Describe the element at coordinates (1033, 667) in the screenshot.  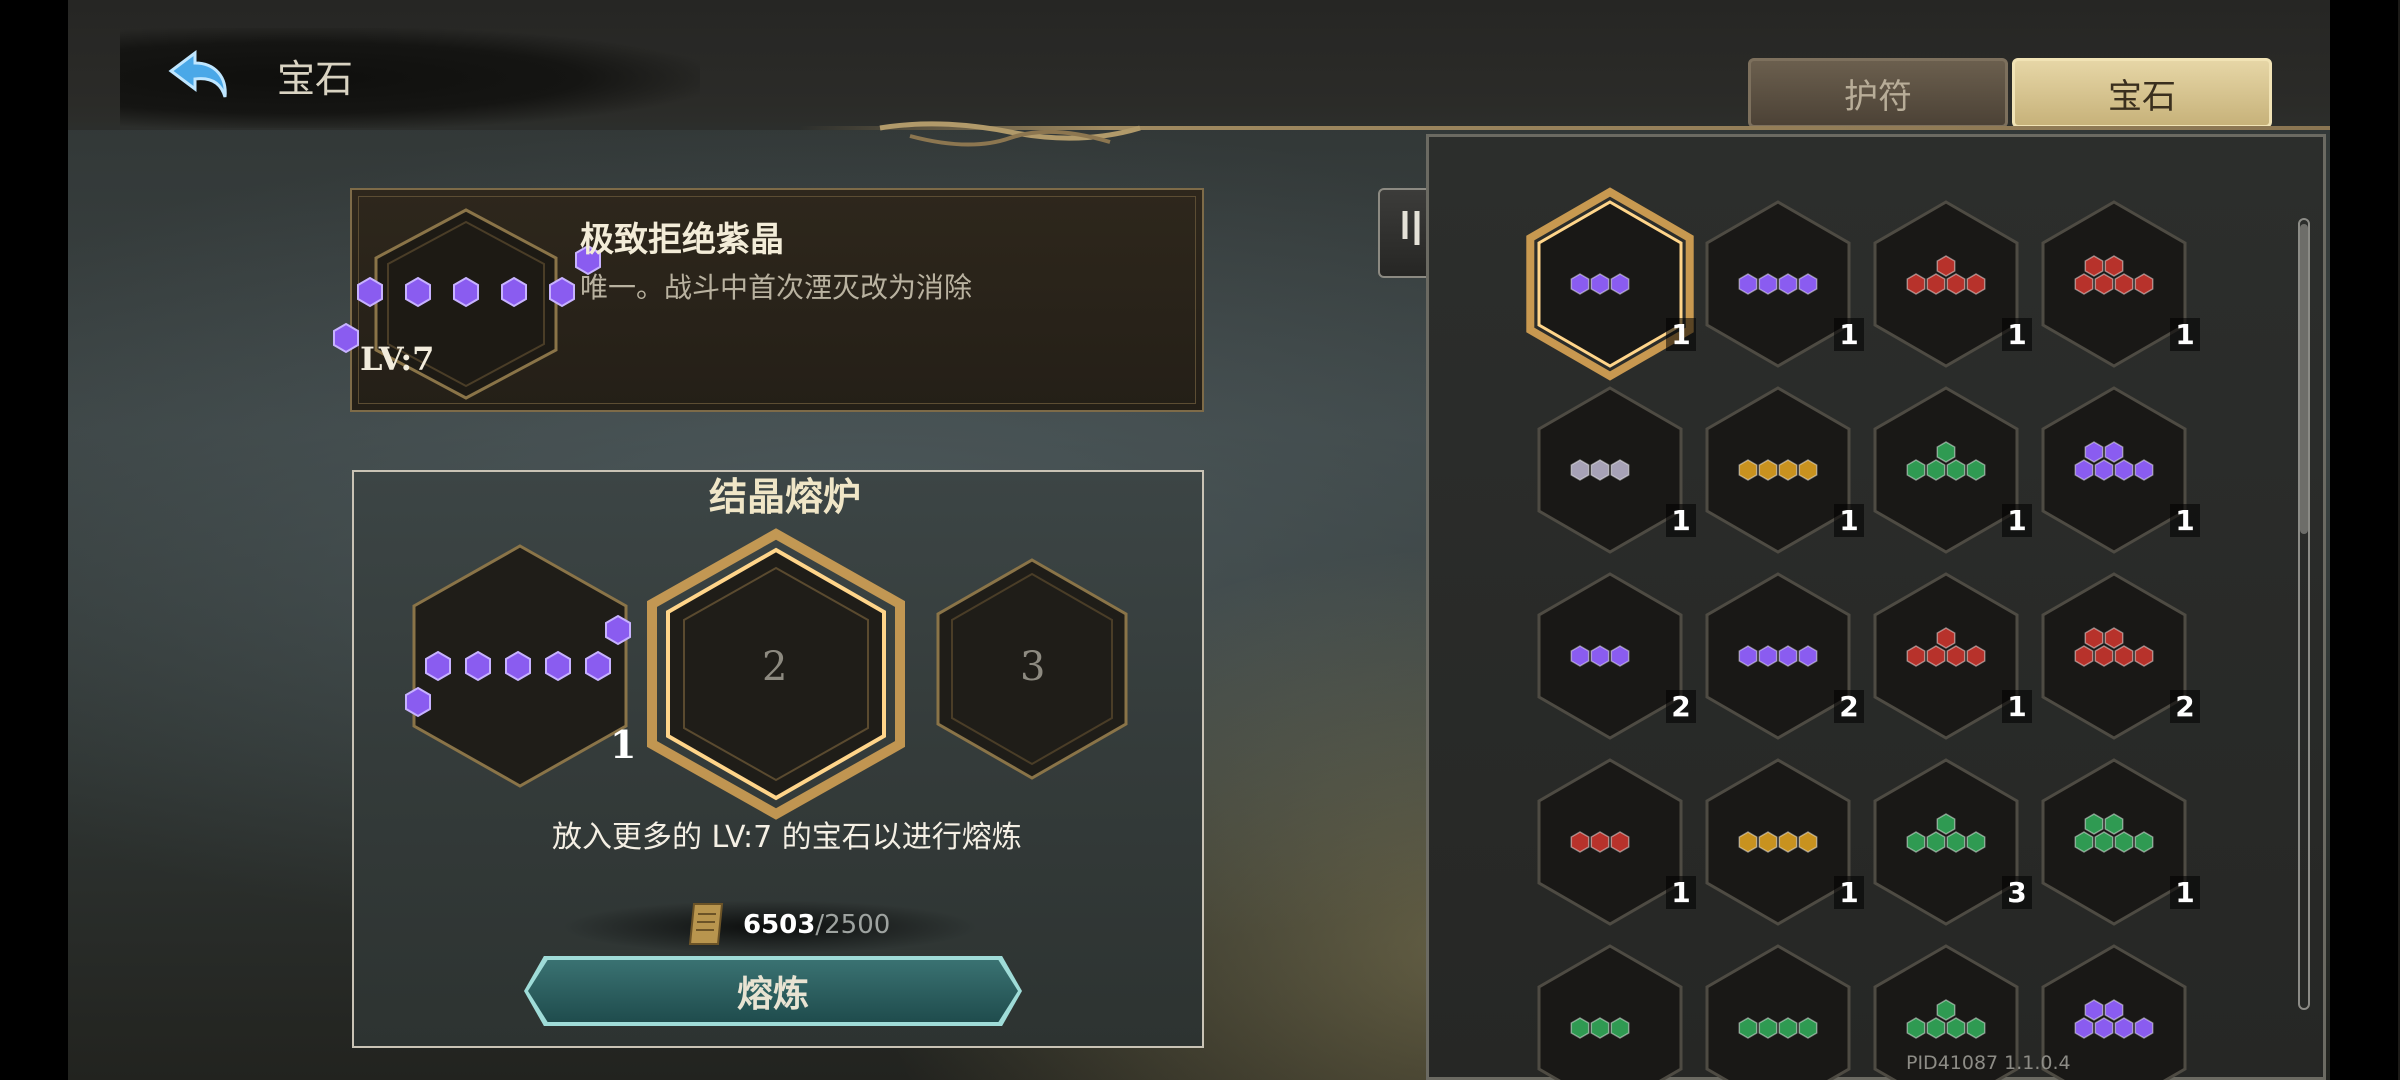
I see `furnace-slot-3-label: 3` at that location.